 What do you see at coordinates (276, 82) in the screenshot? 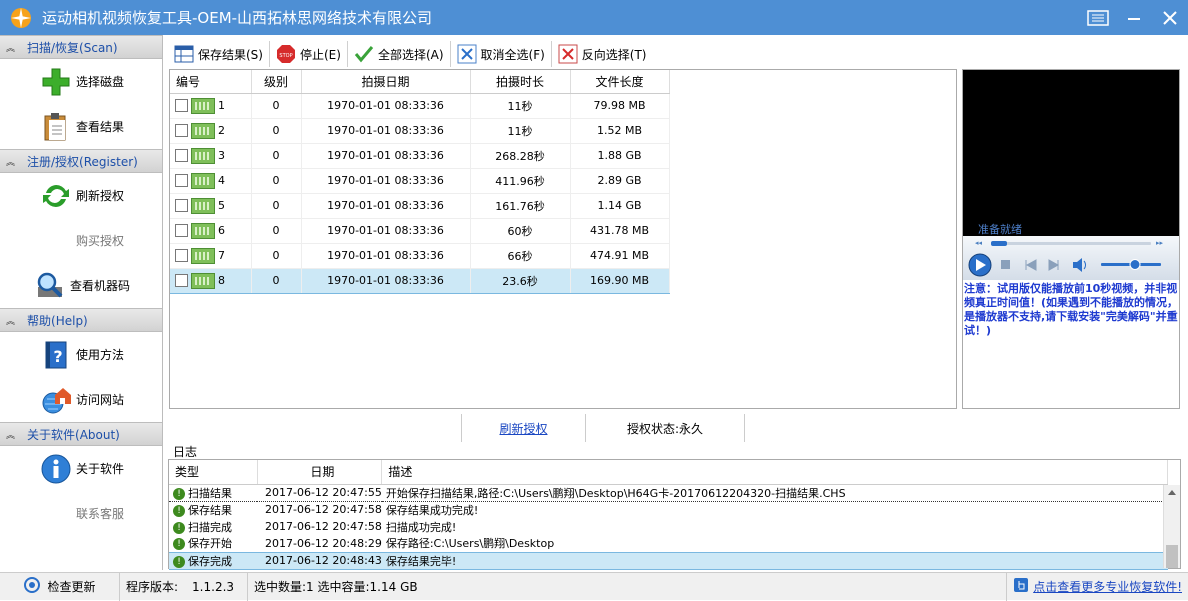
I see `col-header-level: 级别` at bounding box center [276, 82].